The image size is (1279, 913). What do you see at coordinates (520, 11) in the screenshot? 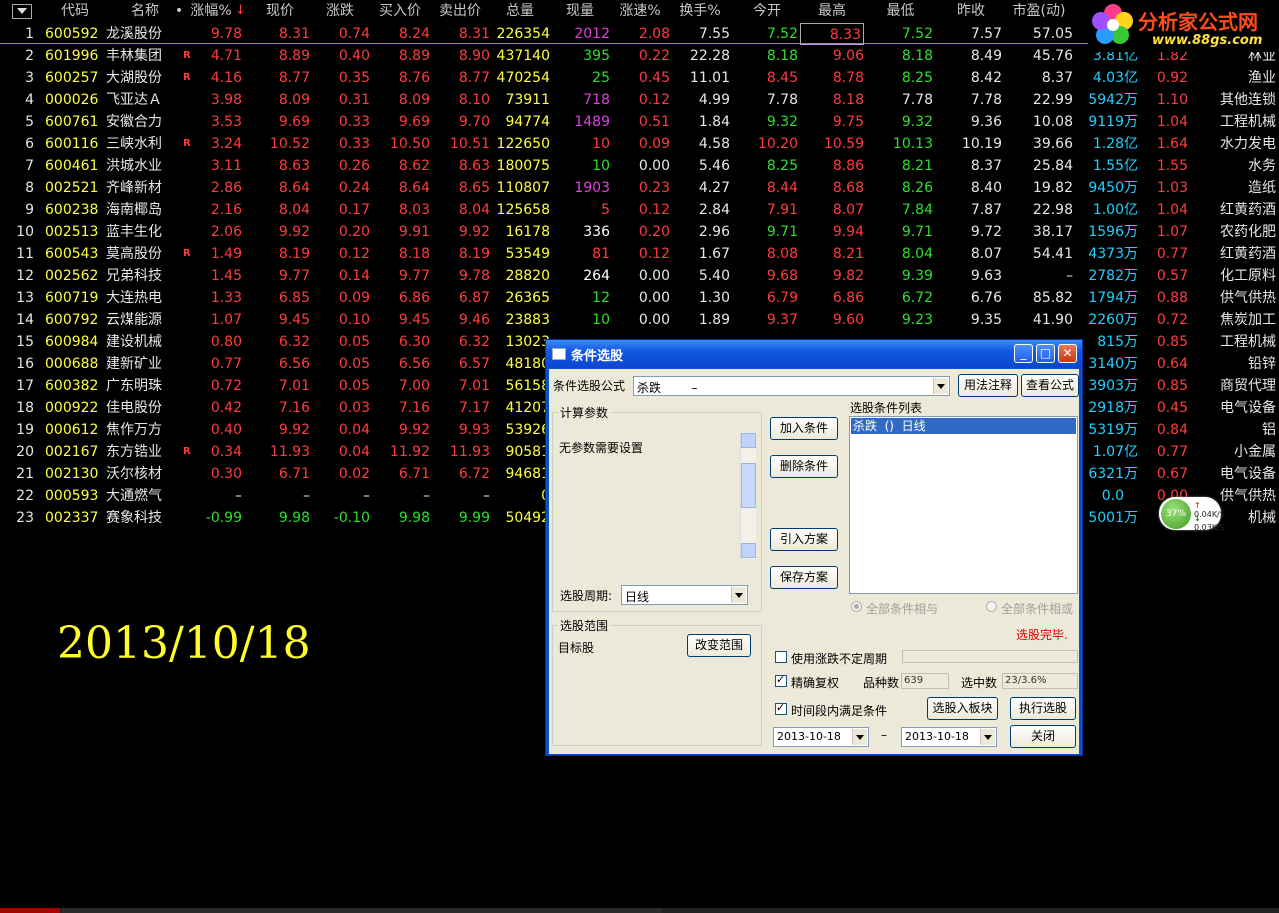
I see `column-header: 总量` at bounding box center [520, 11].